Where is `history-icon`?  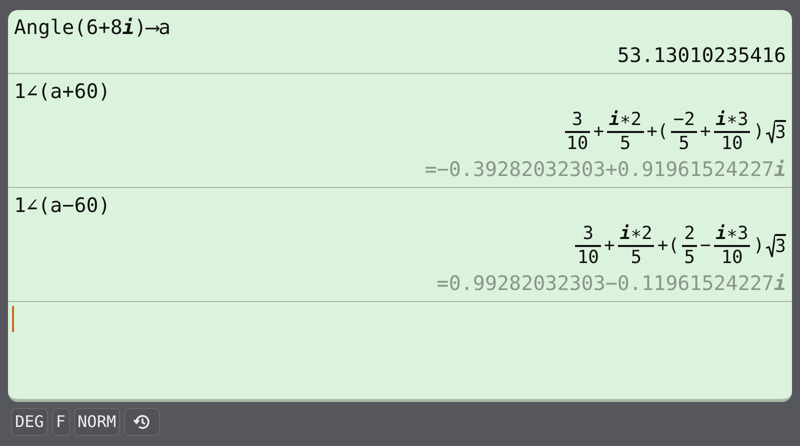
history-icon is located at coordinates (142, 422).